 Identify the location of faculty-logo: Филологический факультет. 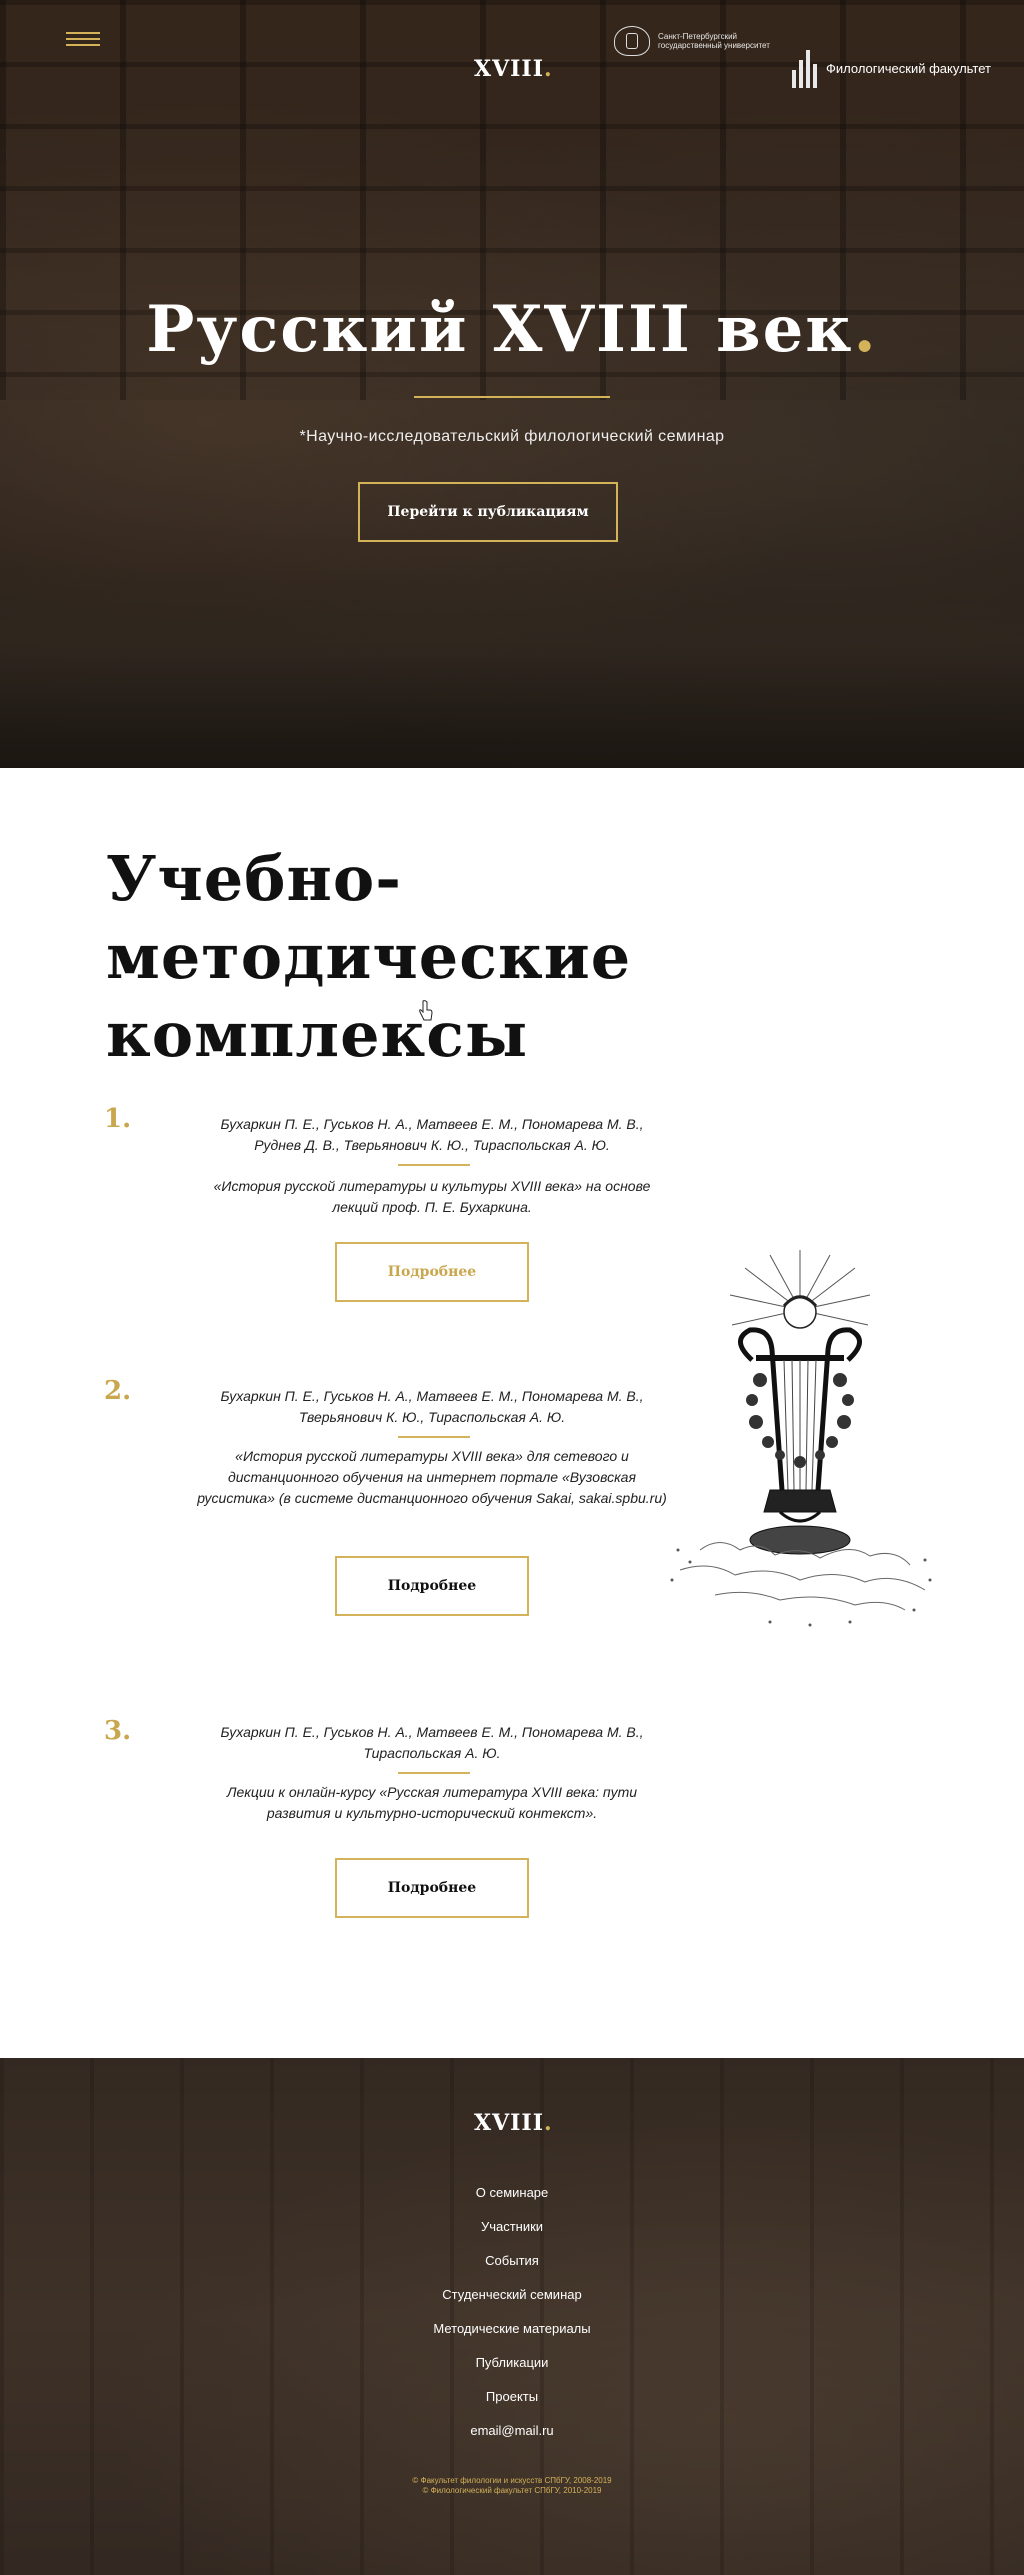
(890, 68).